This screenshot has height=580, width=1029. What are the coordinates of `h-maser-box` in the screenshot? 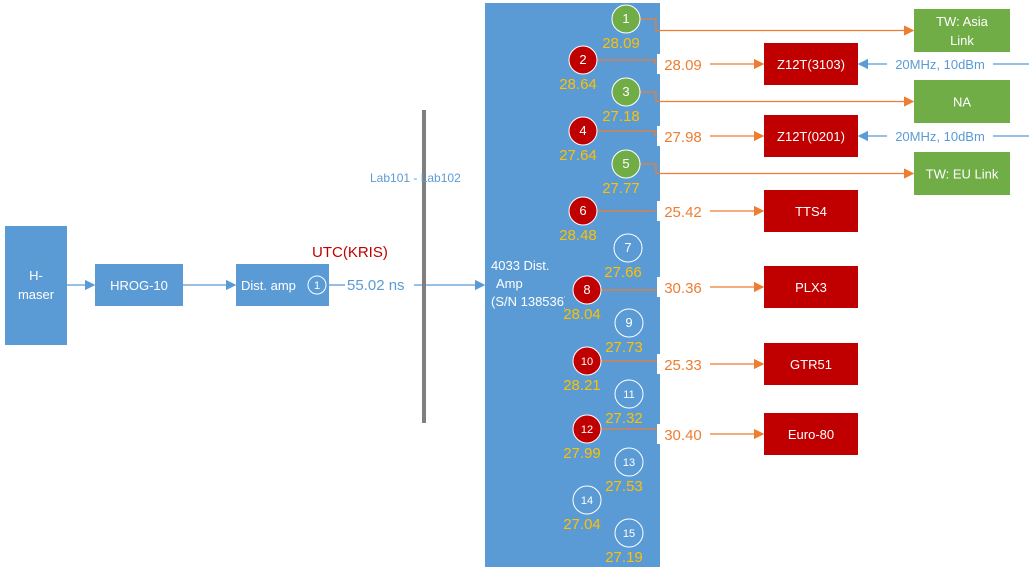 It's located at (36, 285).